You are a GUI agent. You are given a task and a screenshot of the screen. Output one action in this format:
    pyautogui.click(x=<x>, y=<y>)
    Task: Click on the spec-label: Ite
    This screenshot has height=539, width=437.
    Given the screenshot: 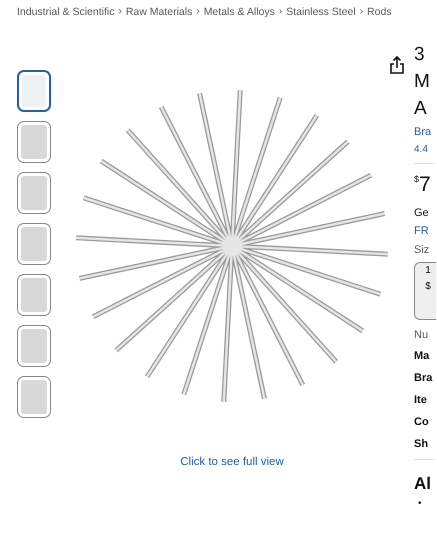 What is the action you would take?
    pyautogui.click(x=421, y=400)
    